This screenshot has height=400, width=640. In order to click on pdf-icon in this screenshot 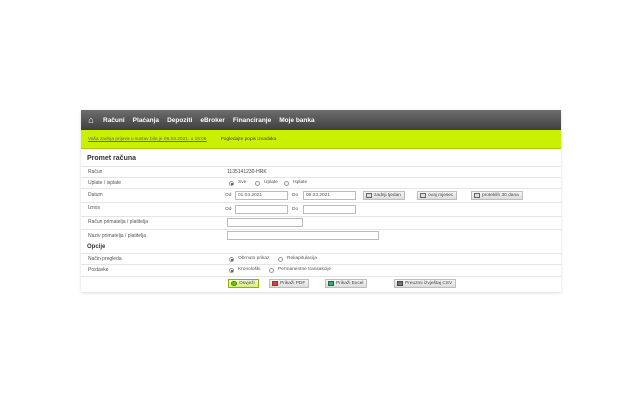, I will do `click(275, 283)`.